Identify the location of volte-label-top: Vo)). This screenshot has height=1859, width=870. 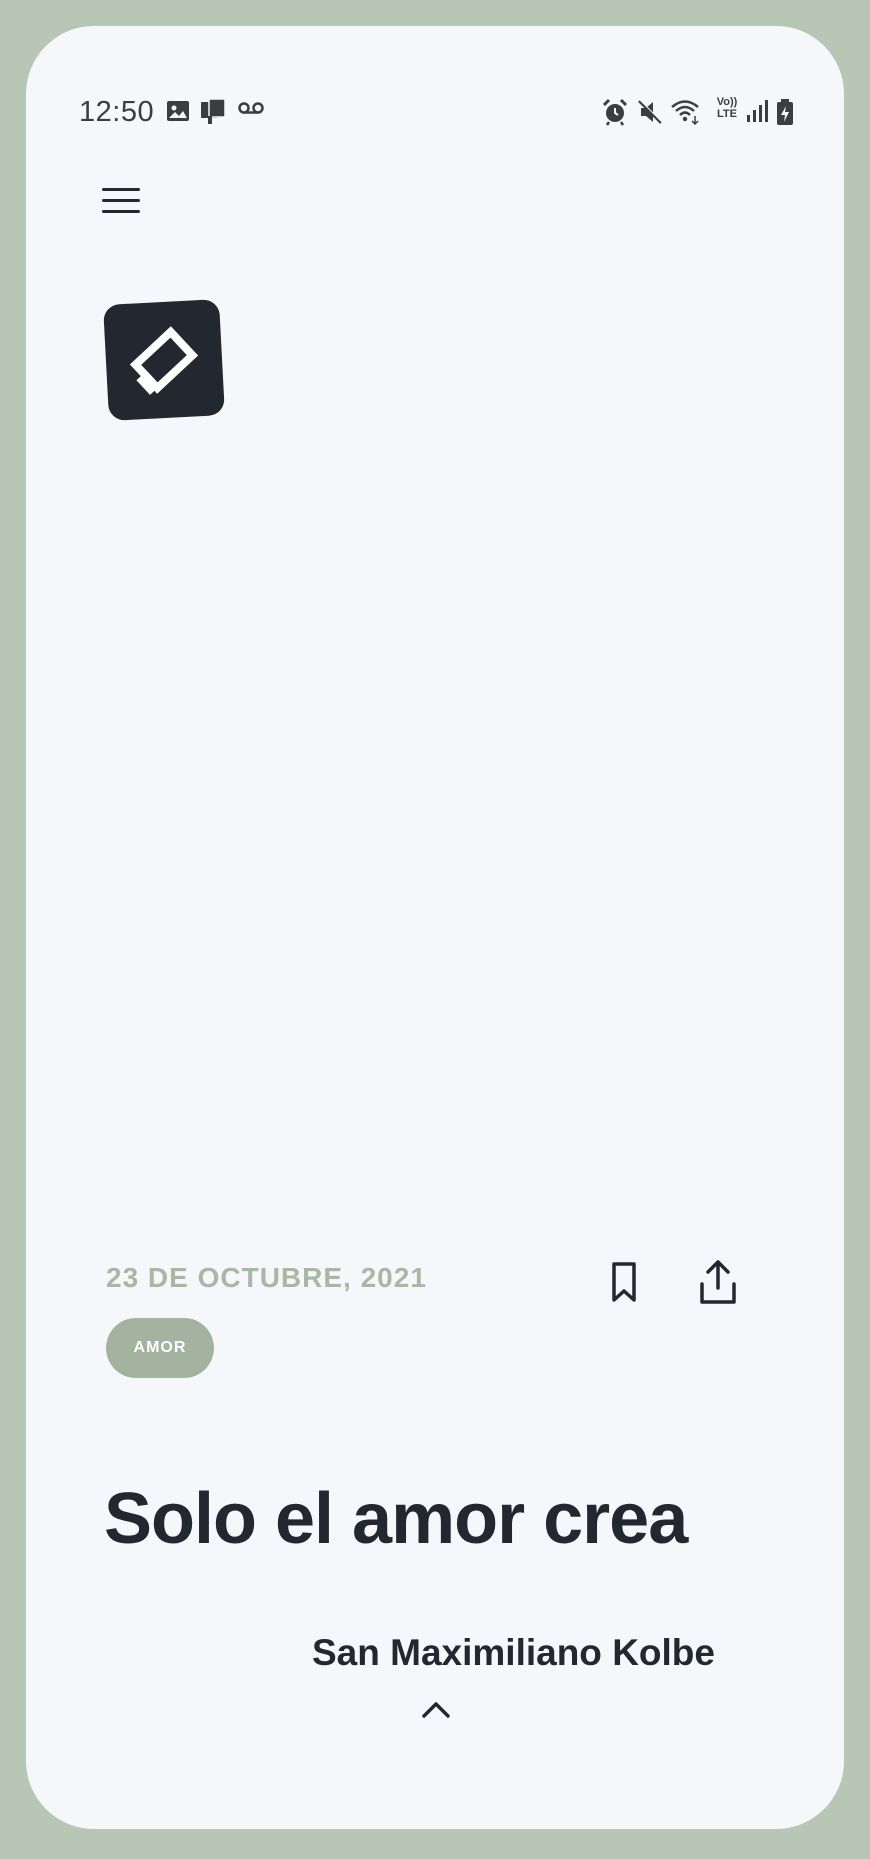
(727, 102).